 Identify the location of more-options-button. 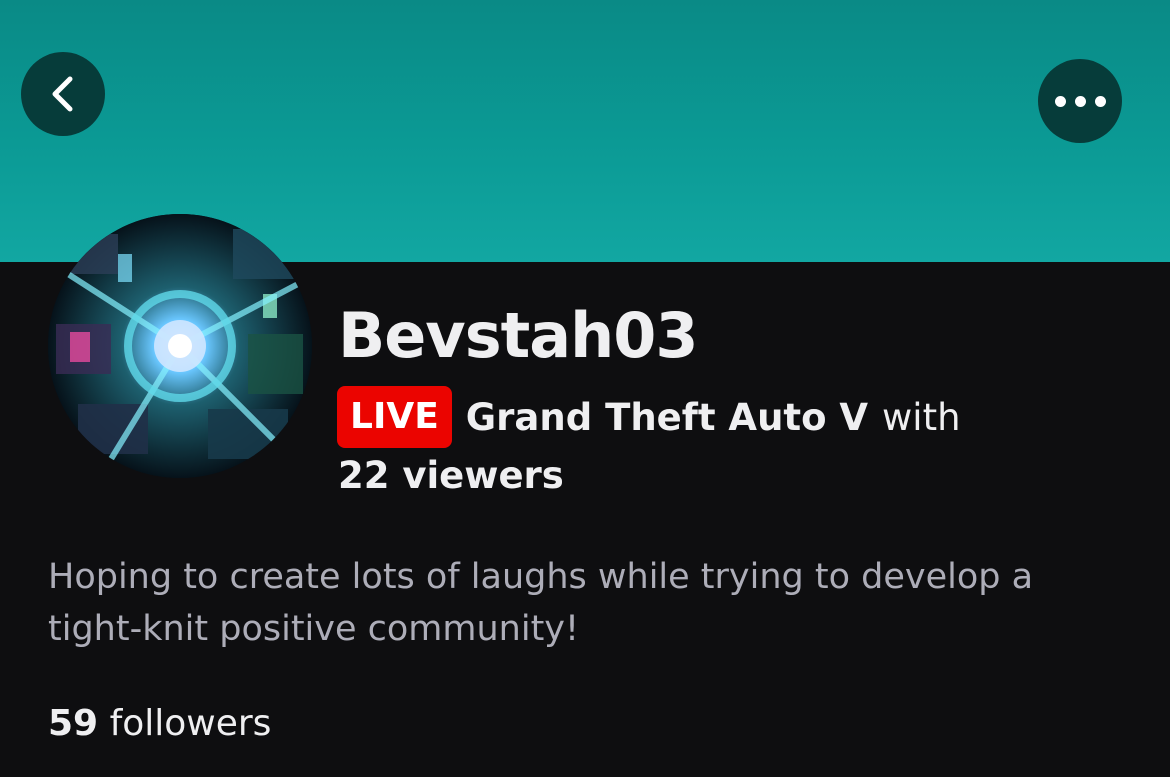
(1080, 101).